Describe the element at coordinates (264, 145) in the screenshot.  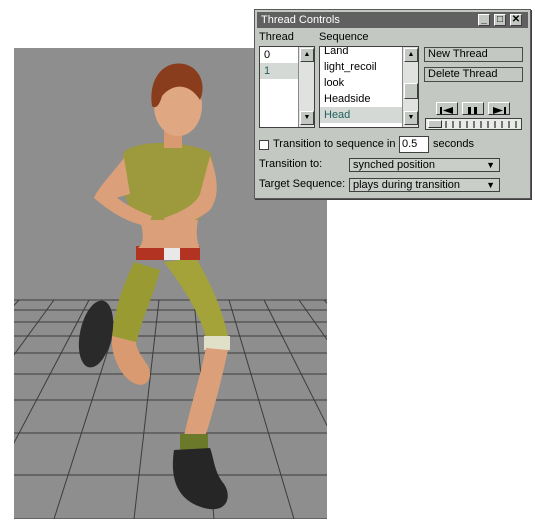
I see `transition-checkbox` at that location.